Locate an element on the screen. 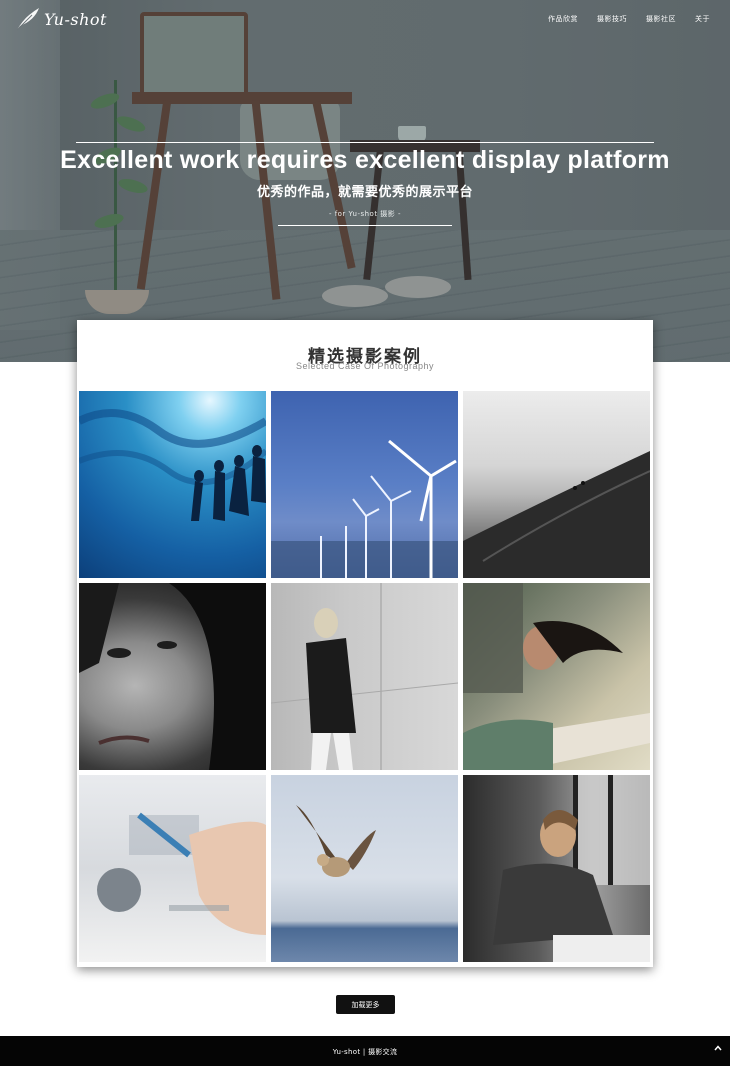  woman-wall-art is located at coordinates (364, 676).